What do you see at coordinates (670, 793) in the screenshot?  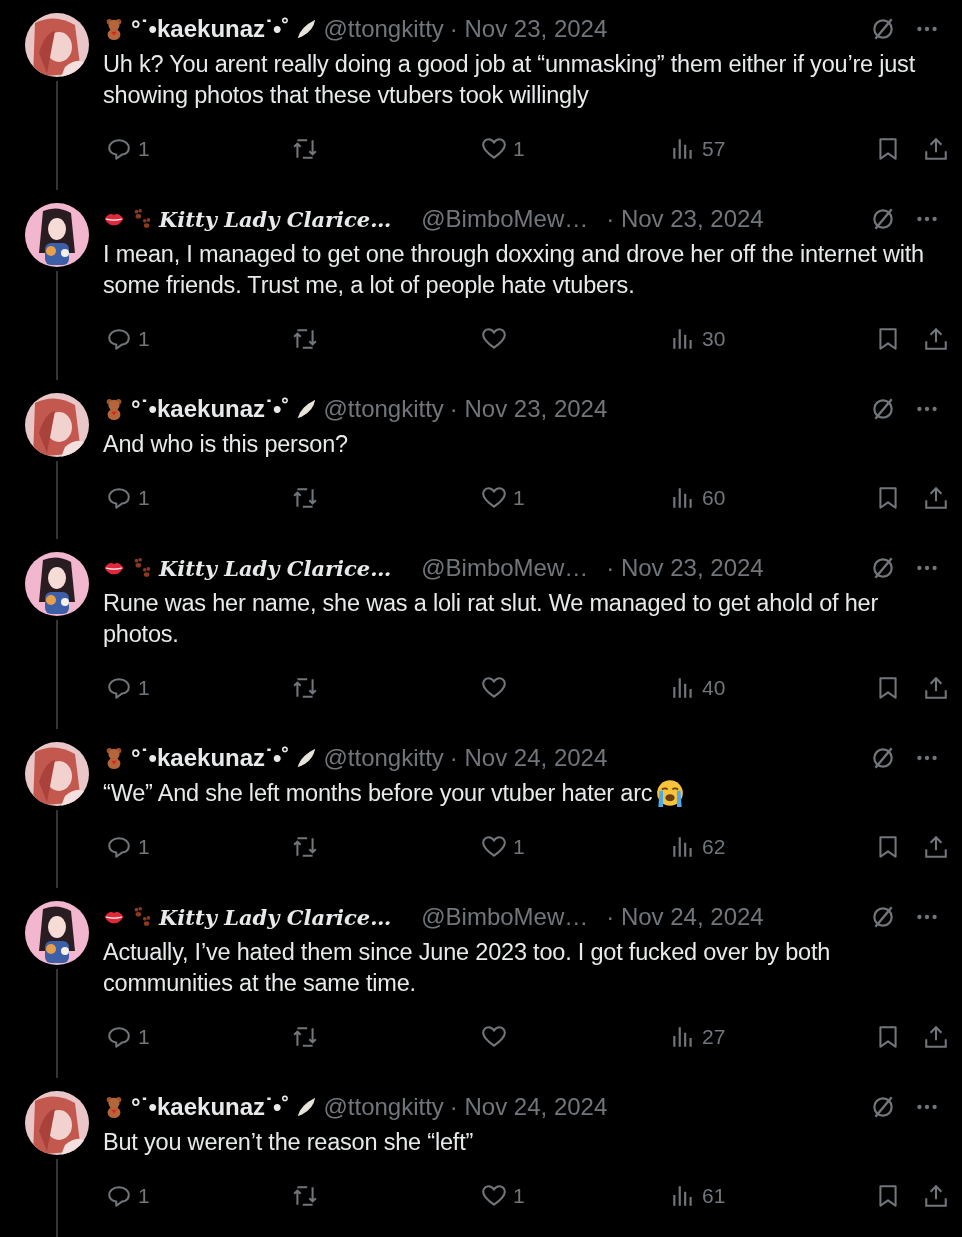 I see `crying-face-icon` at bounding box center [670, 793].